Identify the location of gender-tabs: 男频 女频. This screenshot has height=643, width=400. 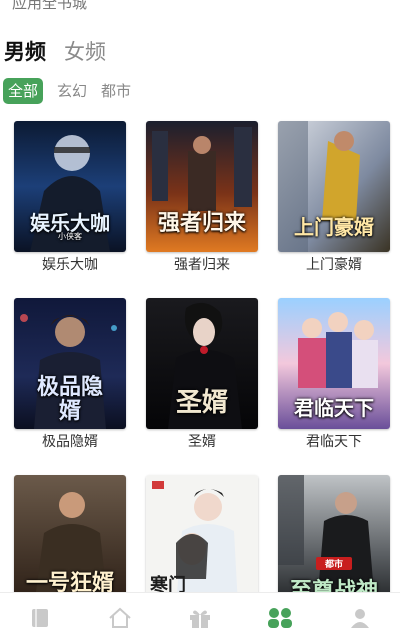
(64, 51).